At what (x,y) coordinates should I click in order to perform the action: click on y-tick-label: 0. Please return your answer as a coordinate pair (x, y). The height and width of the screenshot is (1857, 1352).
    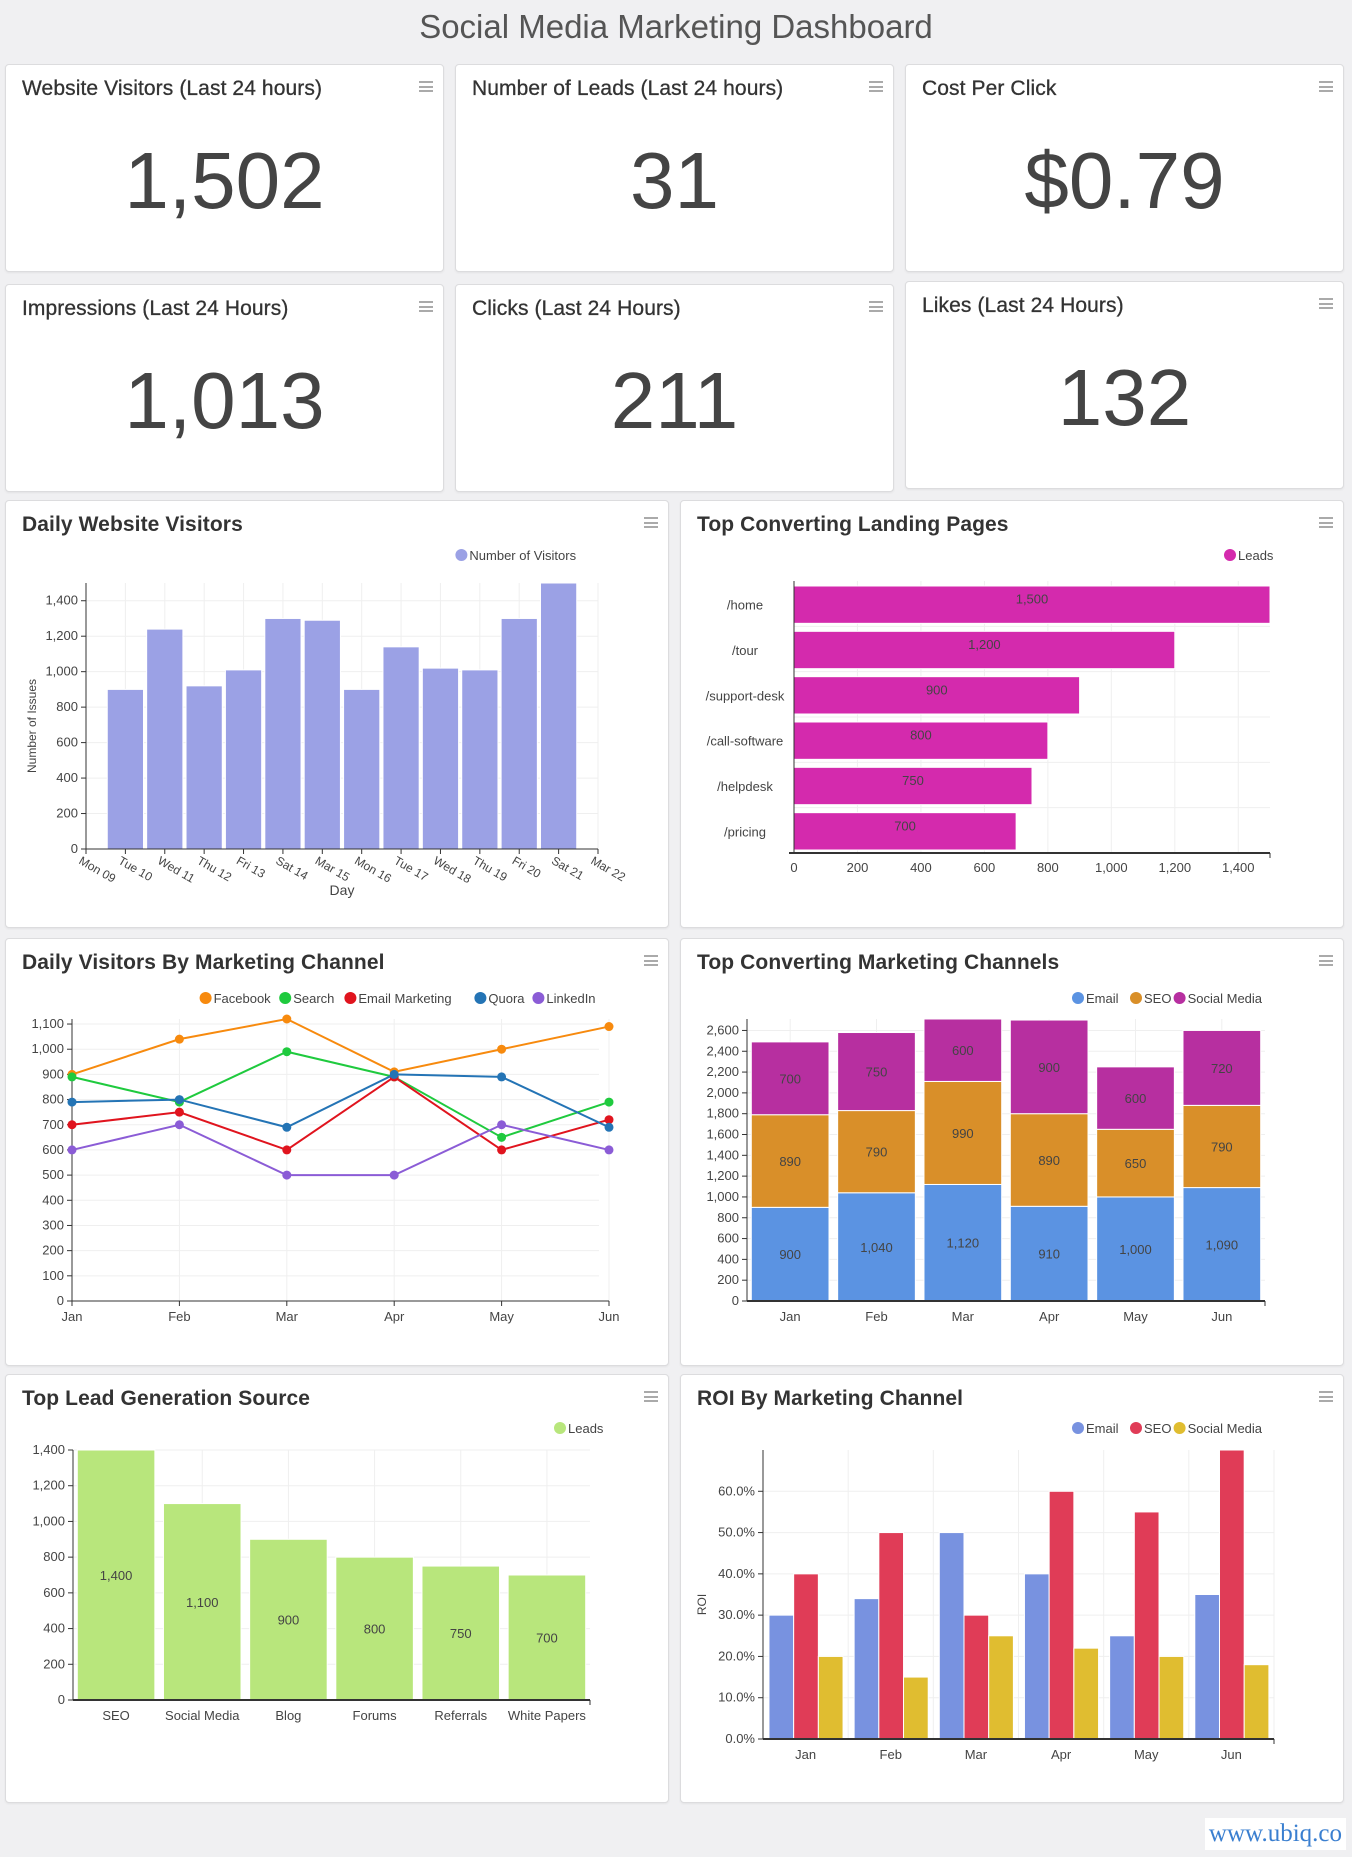
    Looking at the image, I should click on (735, 1300).